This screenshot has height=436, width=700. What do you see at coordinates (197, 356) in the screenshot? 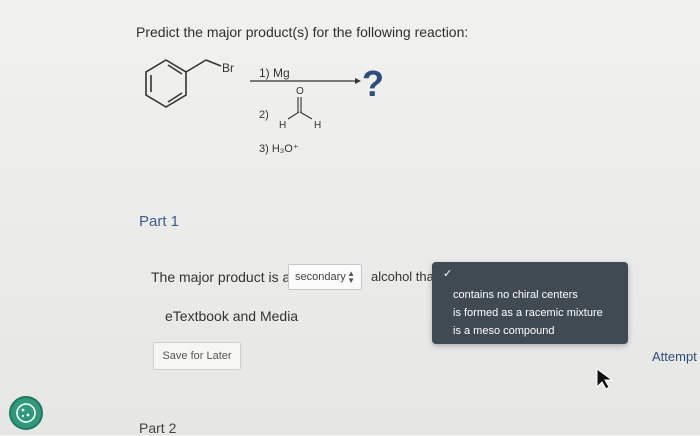
I see `save-for-later-button: Save for Later` at bounding box center [197, 356].